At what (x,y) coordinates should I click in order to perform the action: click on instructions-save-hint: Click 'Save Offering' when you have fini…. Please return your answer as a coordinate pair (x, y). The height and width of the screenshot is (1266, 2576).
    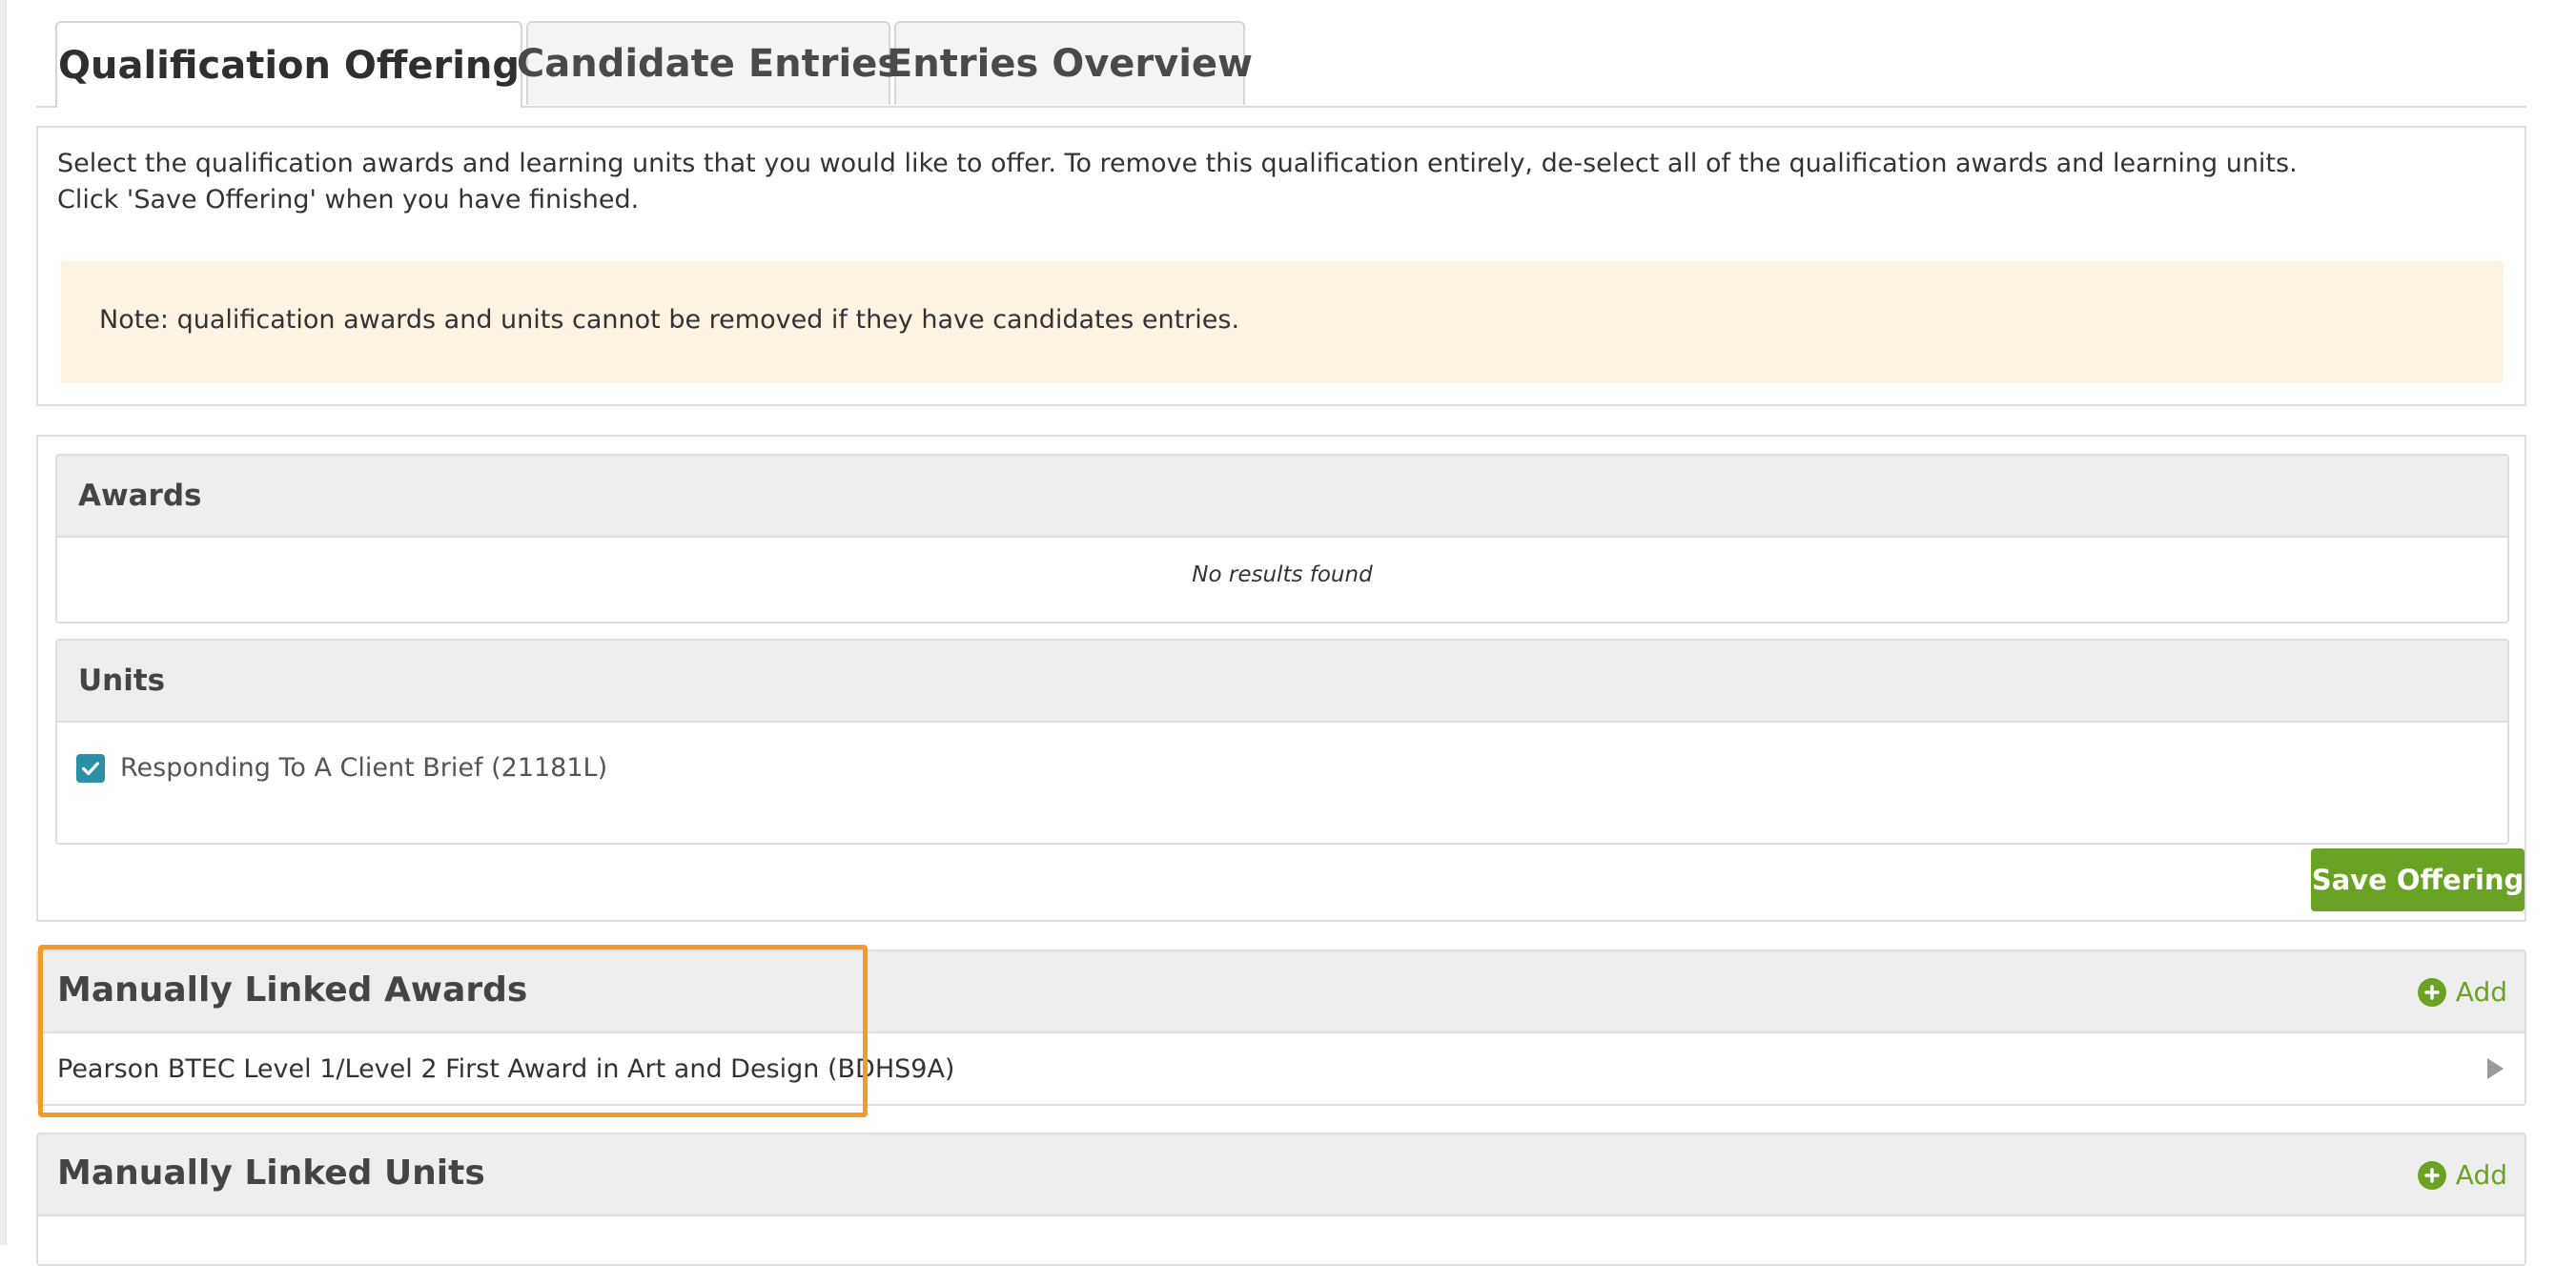
    Looking at the image, I should click on (348, 200).